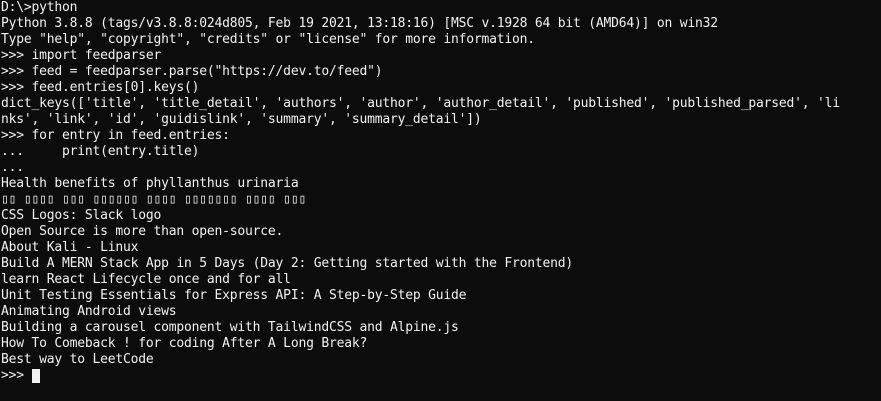  What do you see at coordinates (142, 231) in the screenshot?
I see `output-line: Open Source is more than open-source.` at bounding box center [142, 231].